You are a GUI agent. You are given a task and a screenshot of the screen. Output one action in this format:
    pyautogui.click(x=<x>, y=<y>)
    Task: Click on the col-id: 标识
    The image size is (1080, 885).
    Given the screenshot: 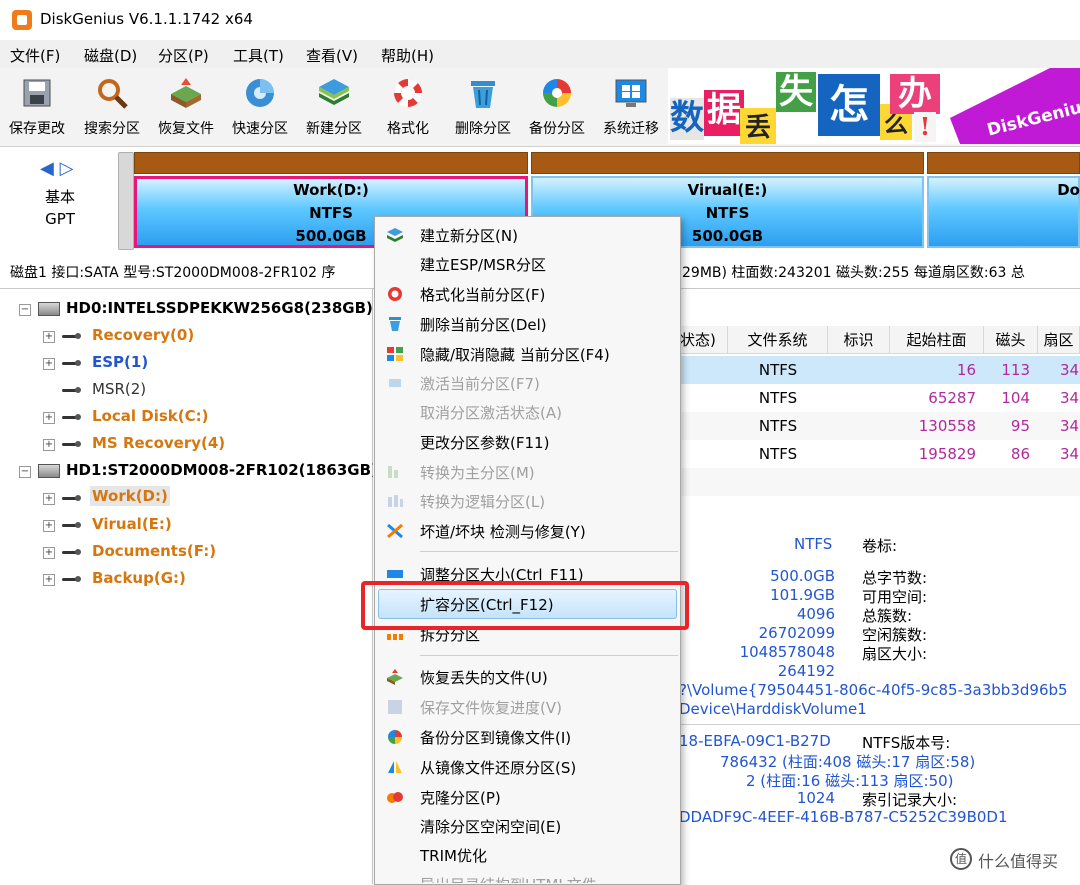 What is the action you would take?
    pyautogui.click(x=859, y=340)
    